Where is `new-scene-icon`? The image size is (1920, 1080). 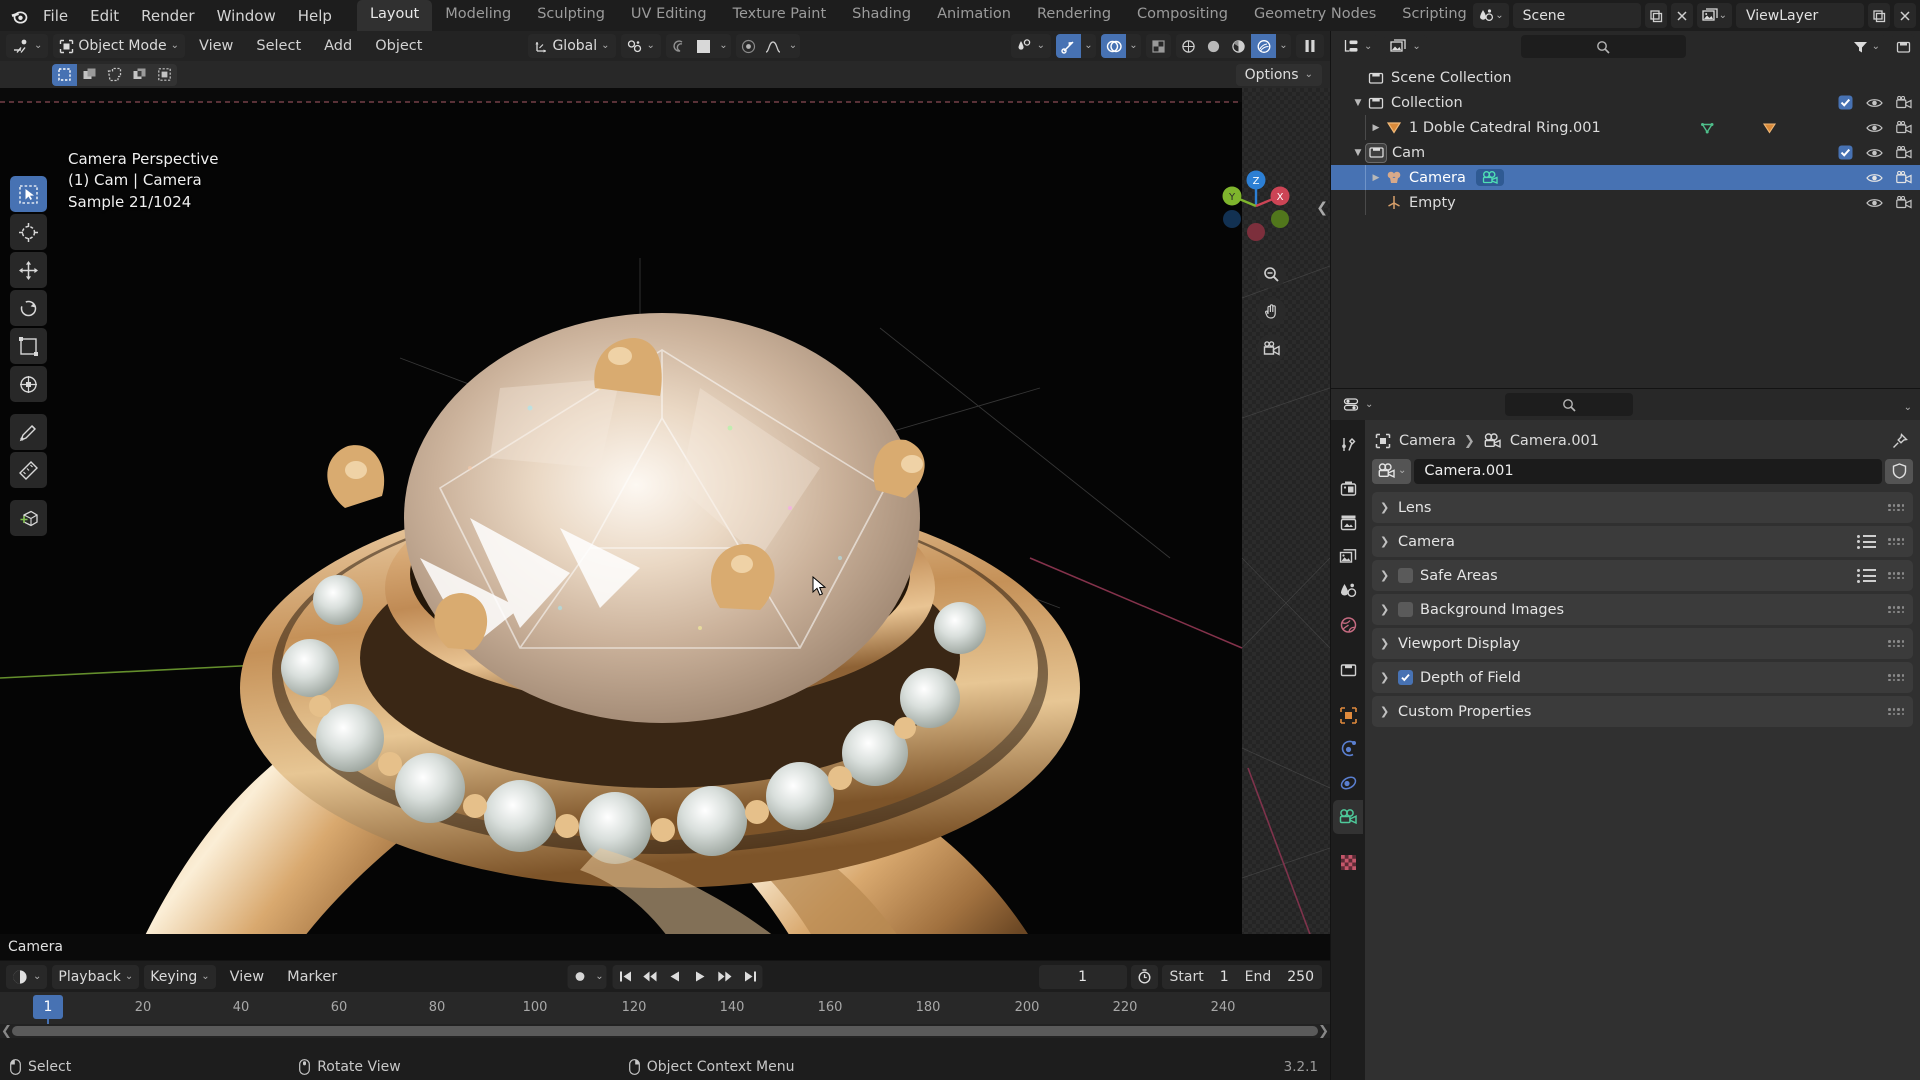
new-scene-icon is located at coordinates (1655, 15).